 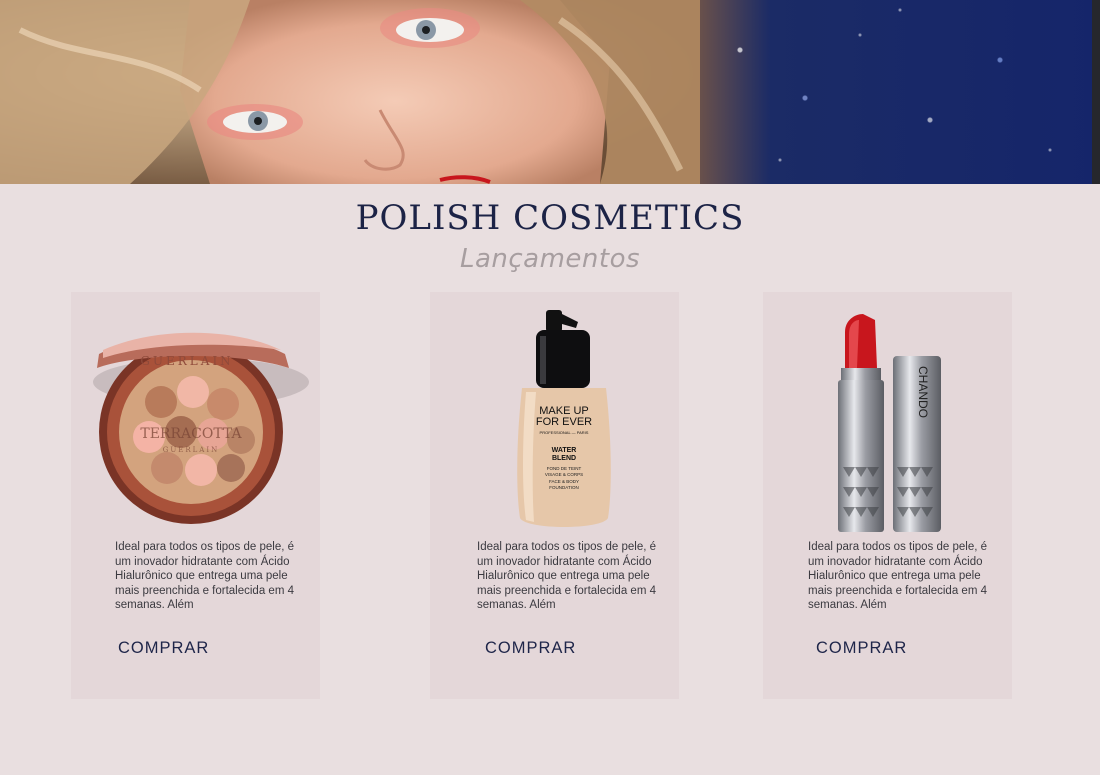 I want to click on page-title: POLISH COSMETICS, so click(x=550, y=218).